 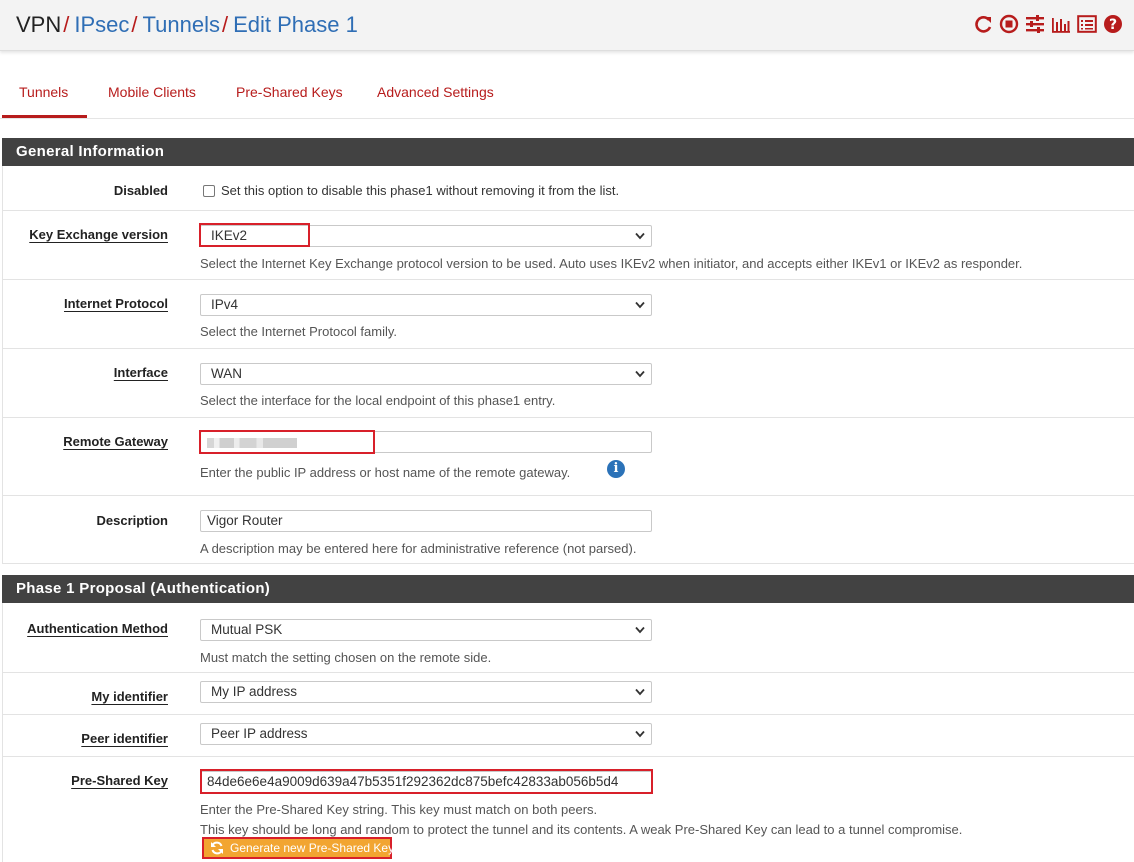 I want to click on stop-icon, so click(x=1009, y=24).